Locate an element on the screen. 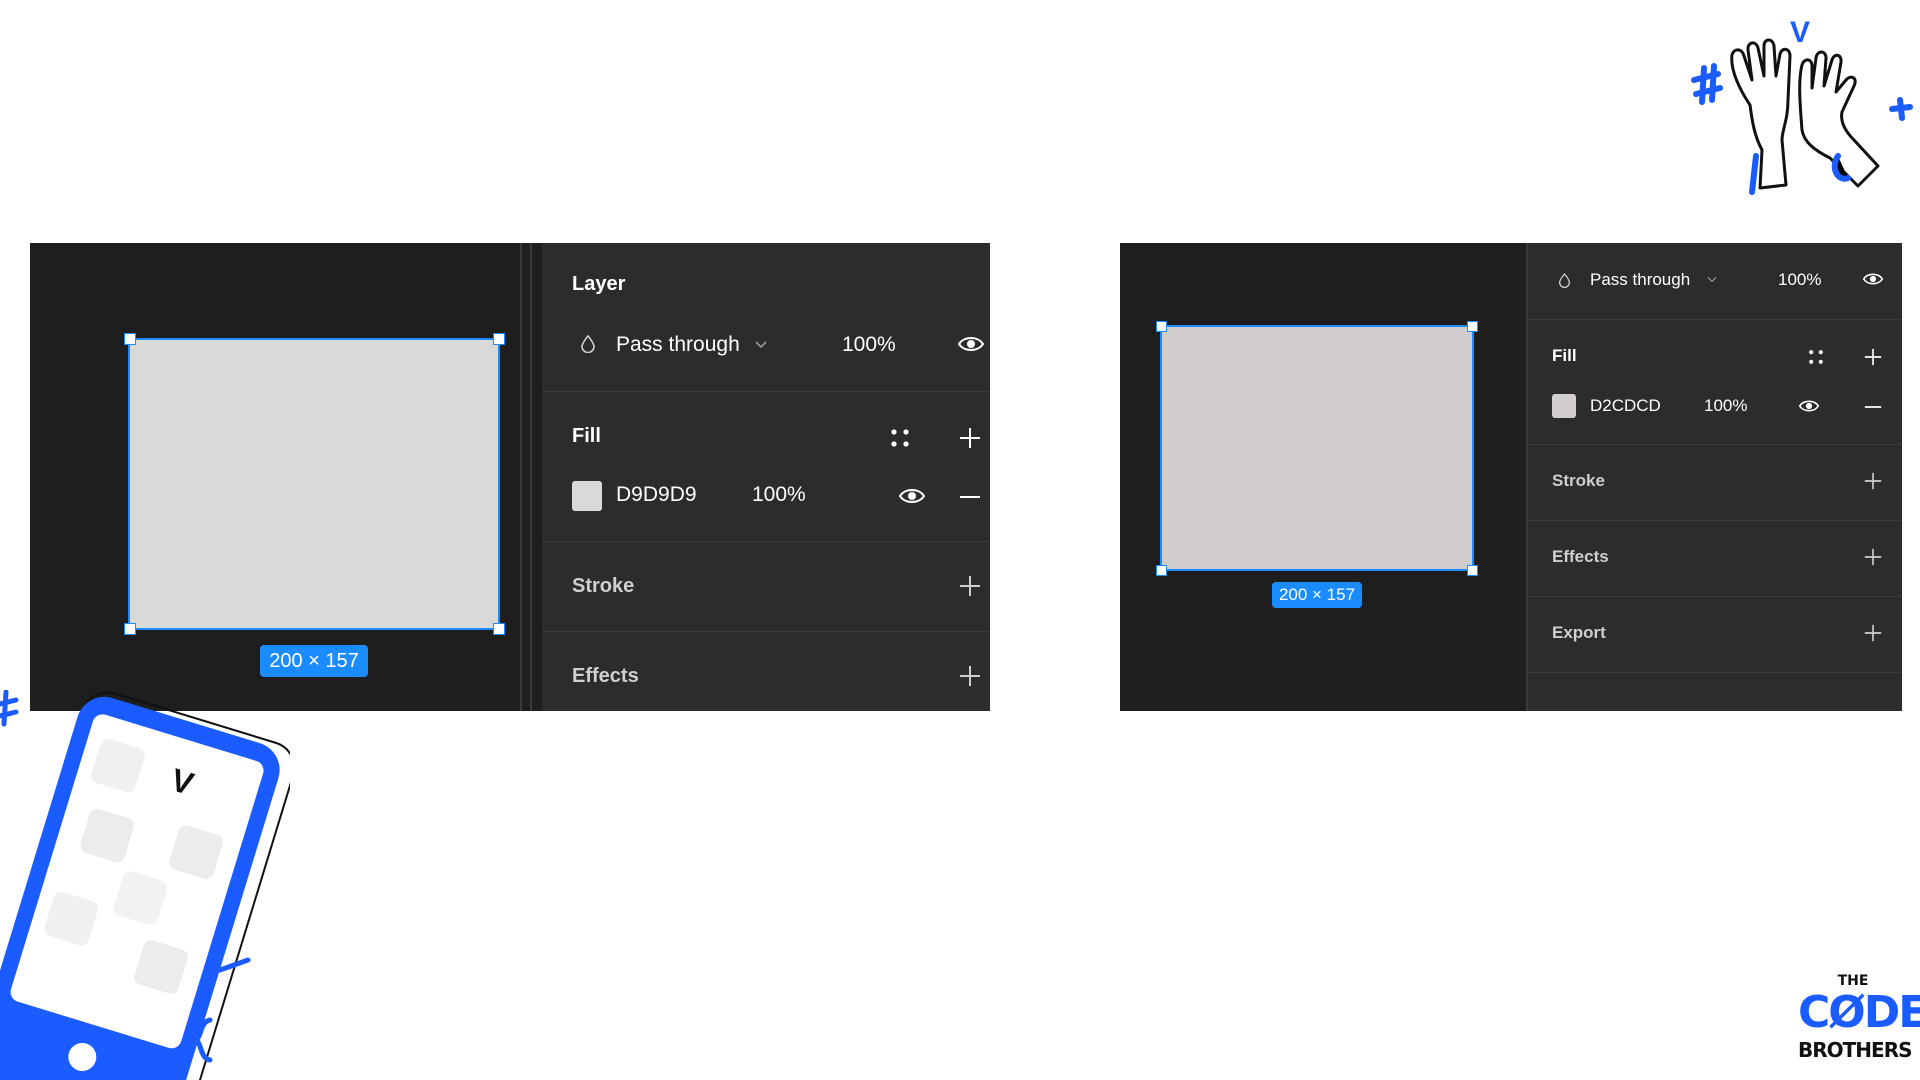 The image size is (1920, 1080). left-selected-rectangle is located at coordinates (314, 484).